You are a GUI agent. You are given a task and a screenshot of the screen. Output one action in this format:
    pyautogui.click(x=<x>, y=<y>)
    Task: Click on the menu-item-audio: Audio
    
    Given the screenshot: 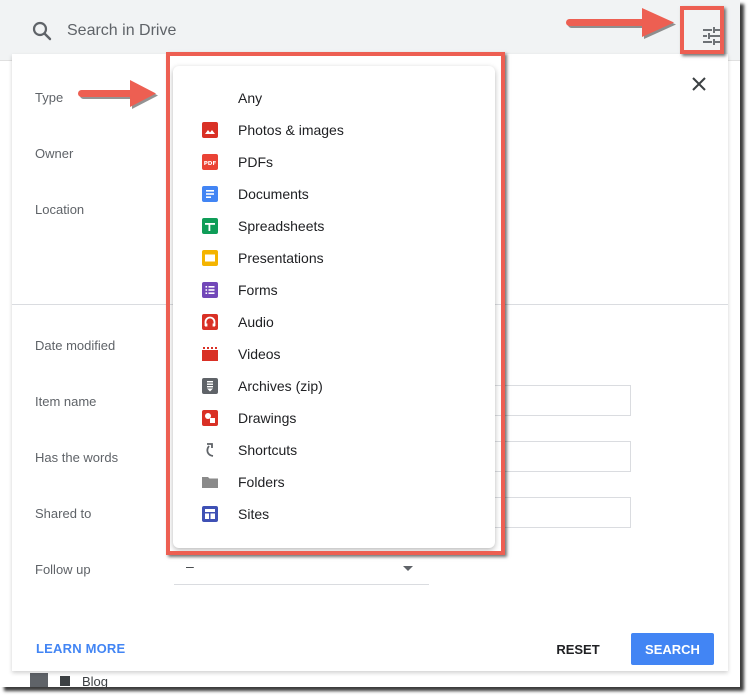 What is the action you would take?
    pyautogui.click(x=334, y=322)
    